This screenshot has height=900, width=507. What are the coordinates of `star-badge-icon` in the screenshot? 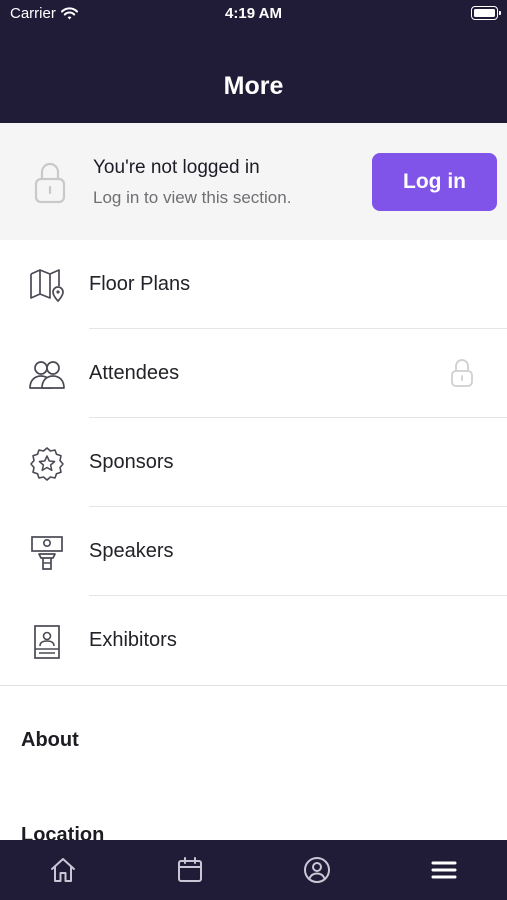 It's located at (47, 464).